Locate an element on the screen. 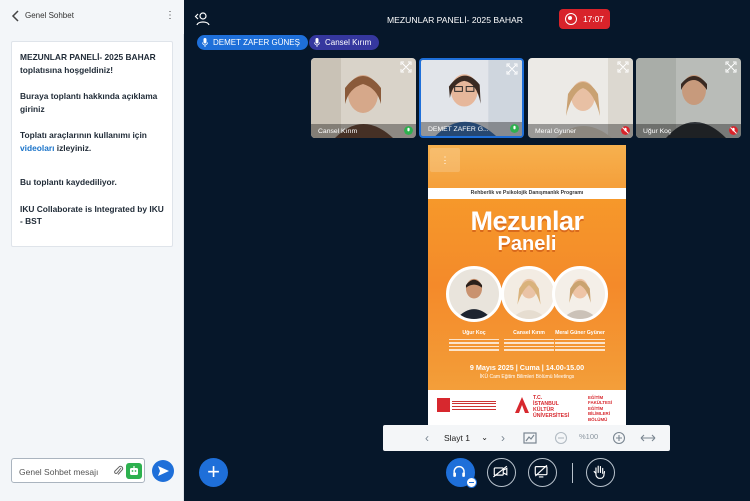 The height and width of the screenshot is (501, 750). chevron-down-icon: ⌄ is located at coordinates (484, 437).